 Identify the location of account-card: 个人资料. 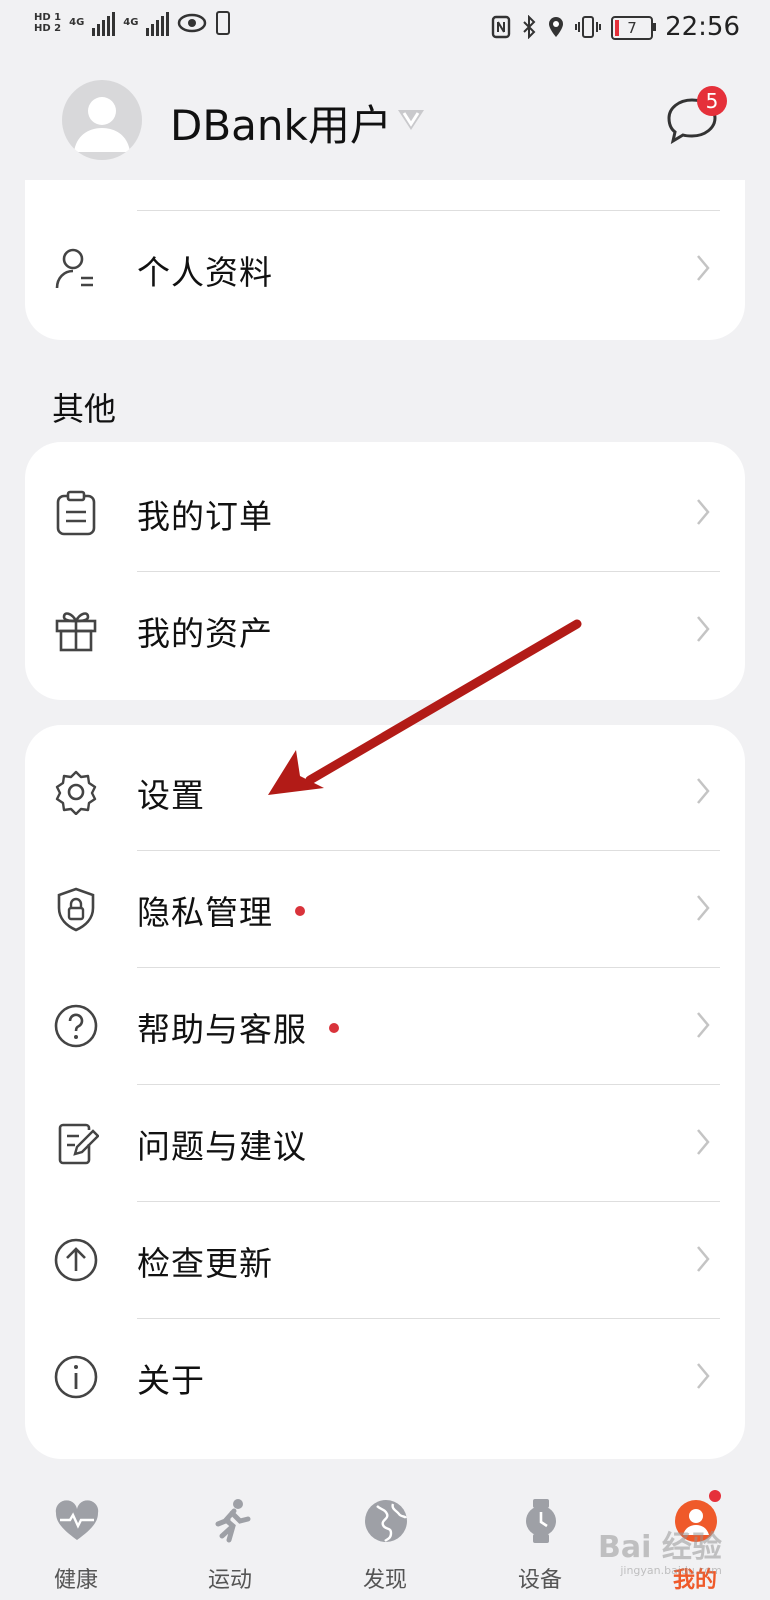
(385, 260).